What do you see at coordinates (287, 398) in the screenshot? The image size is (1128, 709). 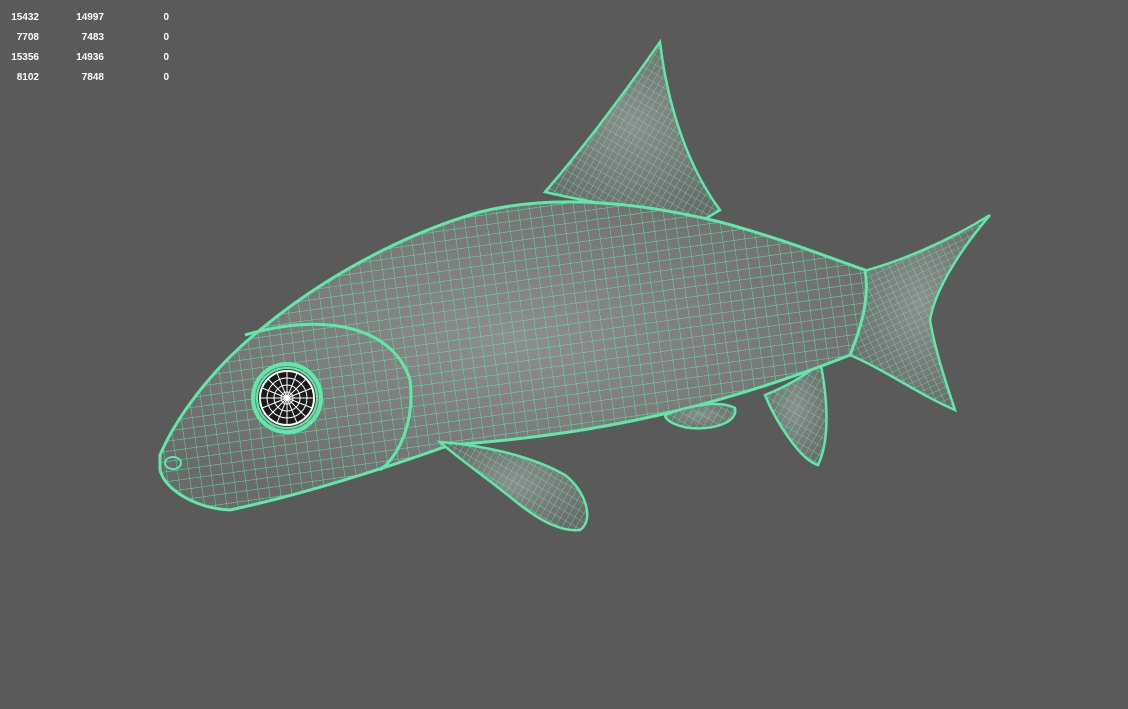 I see `eye-mesh-selected` at bounding box center [287, 398].